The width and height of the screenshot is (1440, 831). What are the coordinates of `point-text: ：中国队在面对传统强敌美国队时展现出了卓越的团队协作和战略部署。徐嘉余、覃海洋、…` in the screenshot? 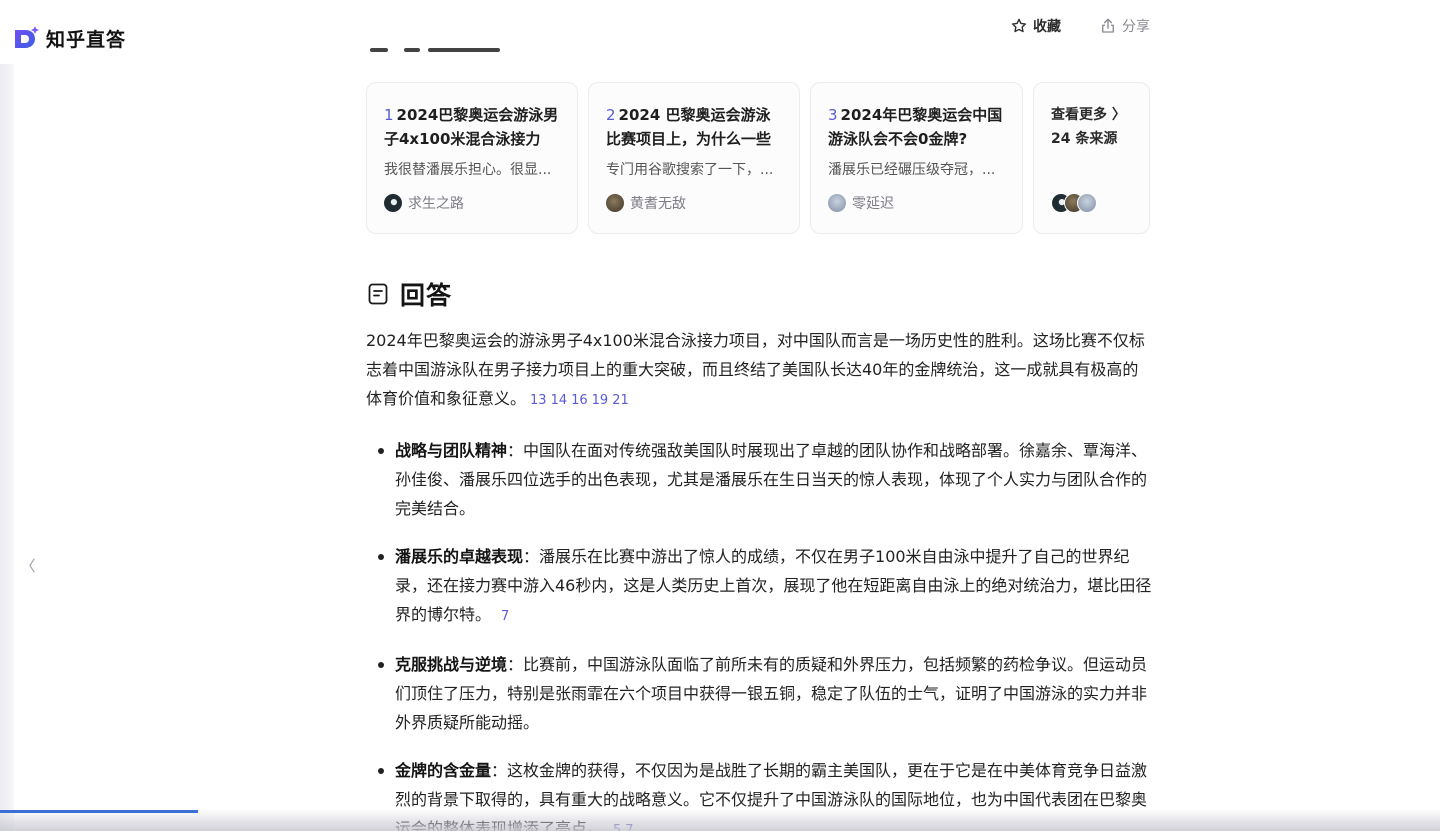 It's located at (771, 479).